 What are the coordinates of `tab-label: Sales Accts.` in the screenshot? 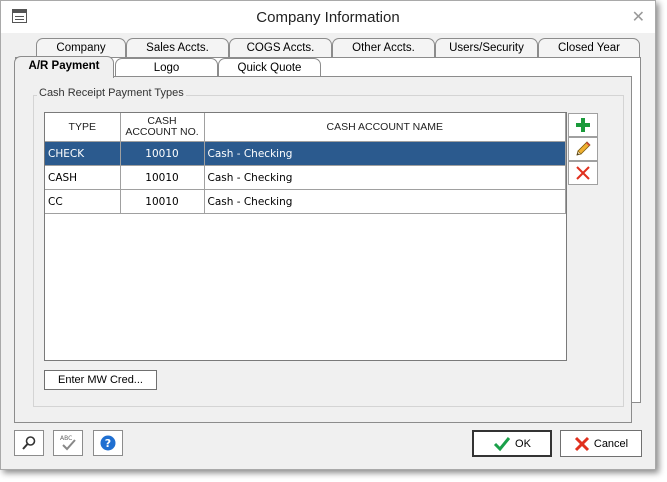 It's located at (177, 48).